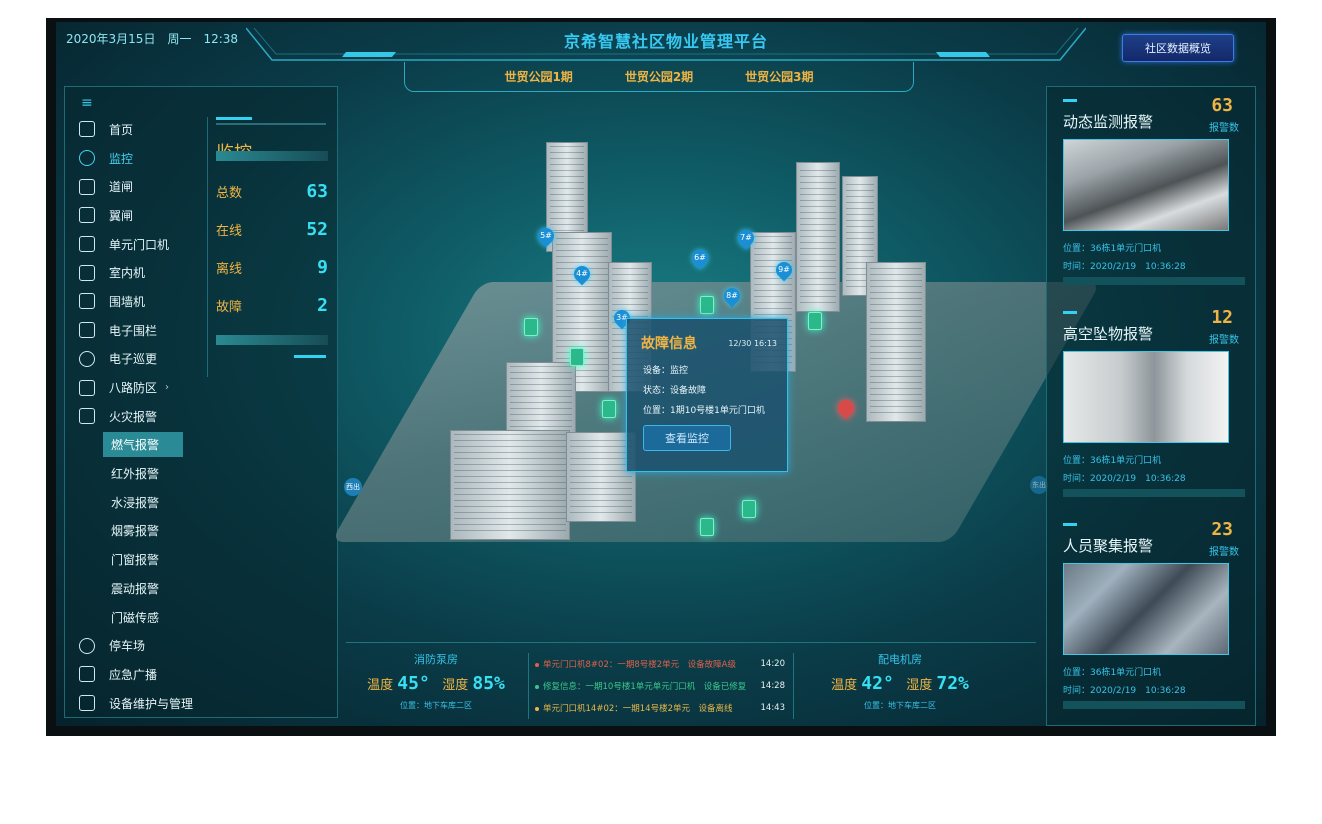  I want to click on pin-label: 5#, so click(546, 235).